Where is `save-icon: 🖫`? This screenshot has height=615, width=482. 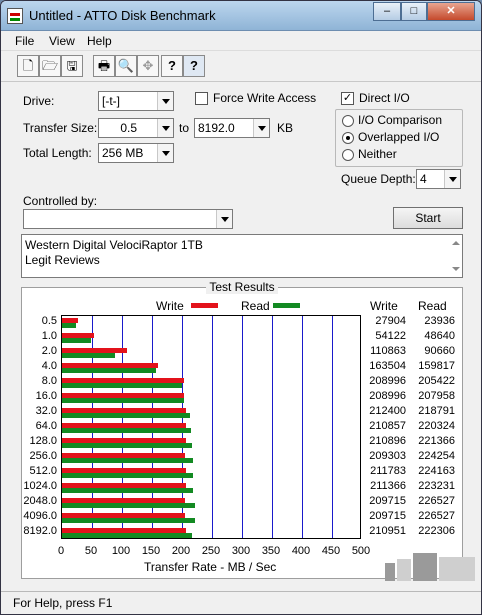 save-icon: 🖫 is located at coordinates (72, 66).